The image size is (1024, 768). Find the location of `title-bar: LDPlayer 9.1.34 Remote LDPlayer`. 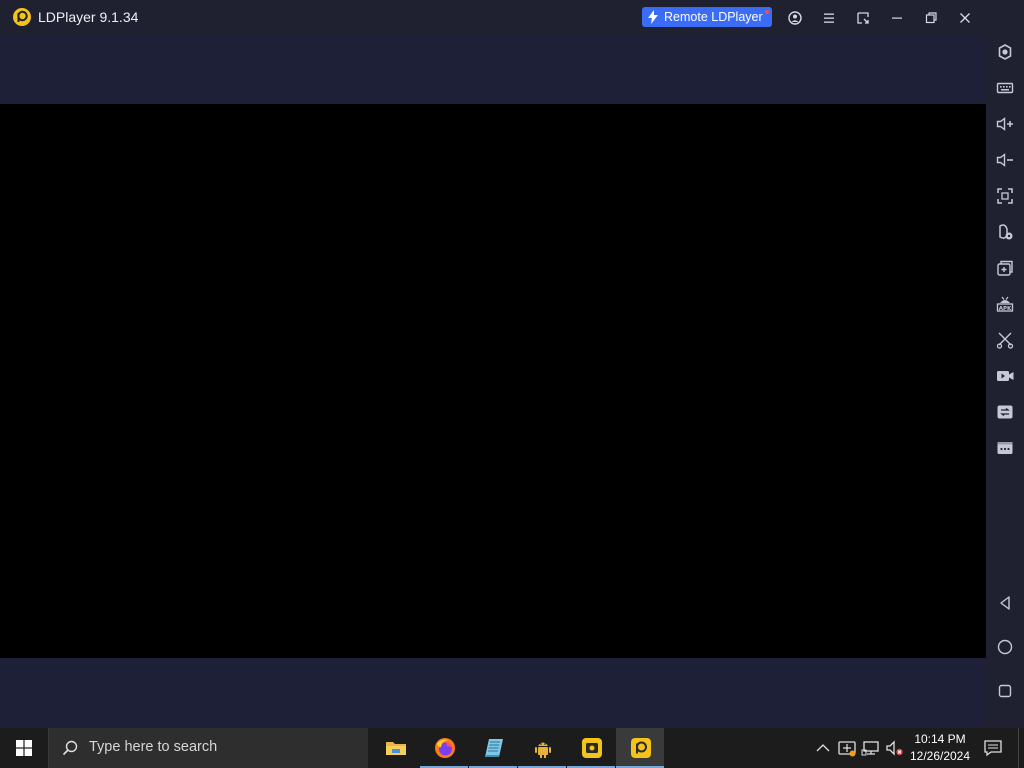

title-bar: LDPlayer 9.1.34 Remote LDPlayer is located at coordinates (512, 18).